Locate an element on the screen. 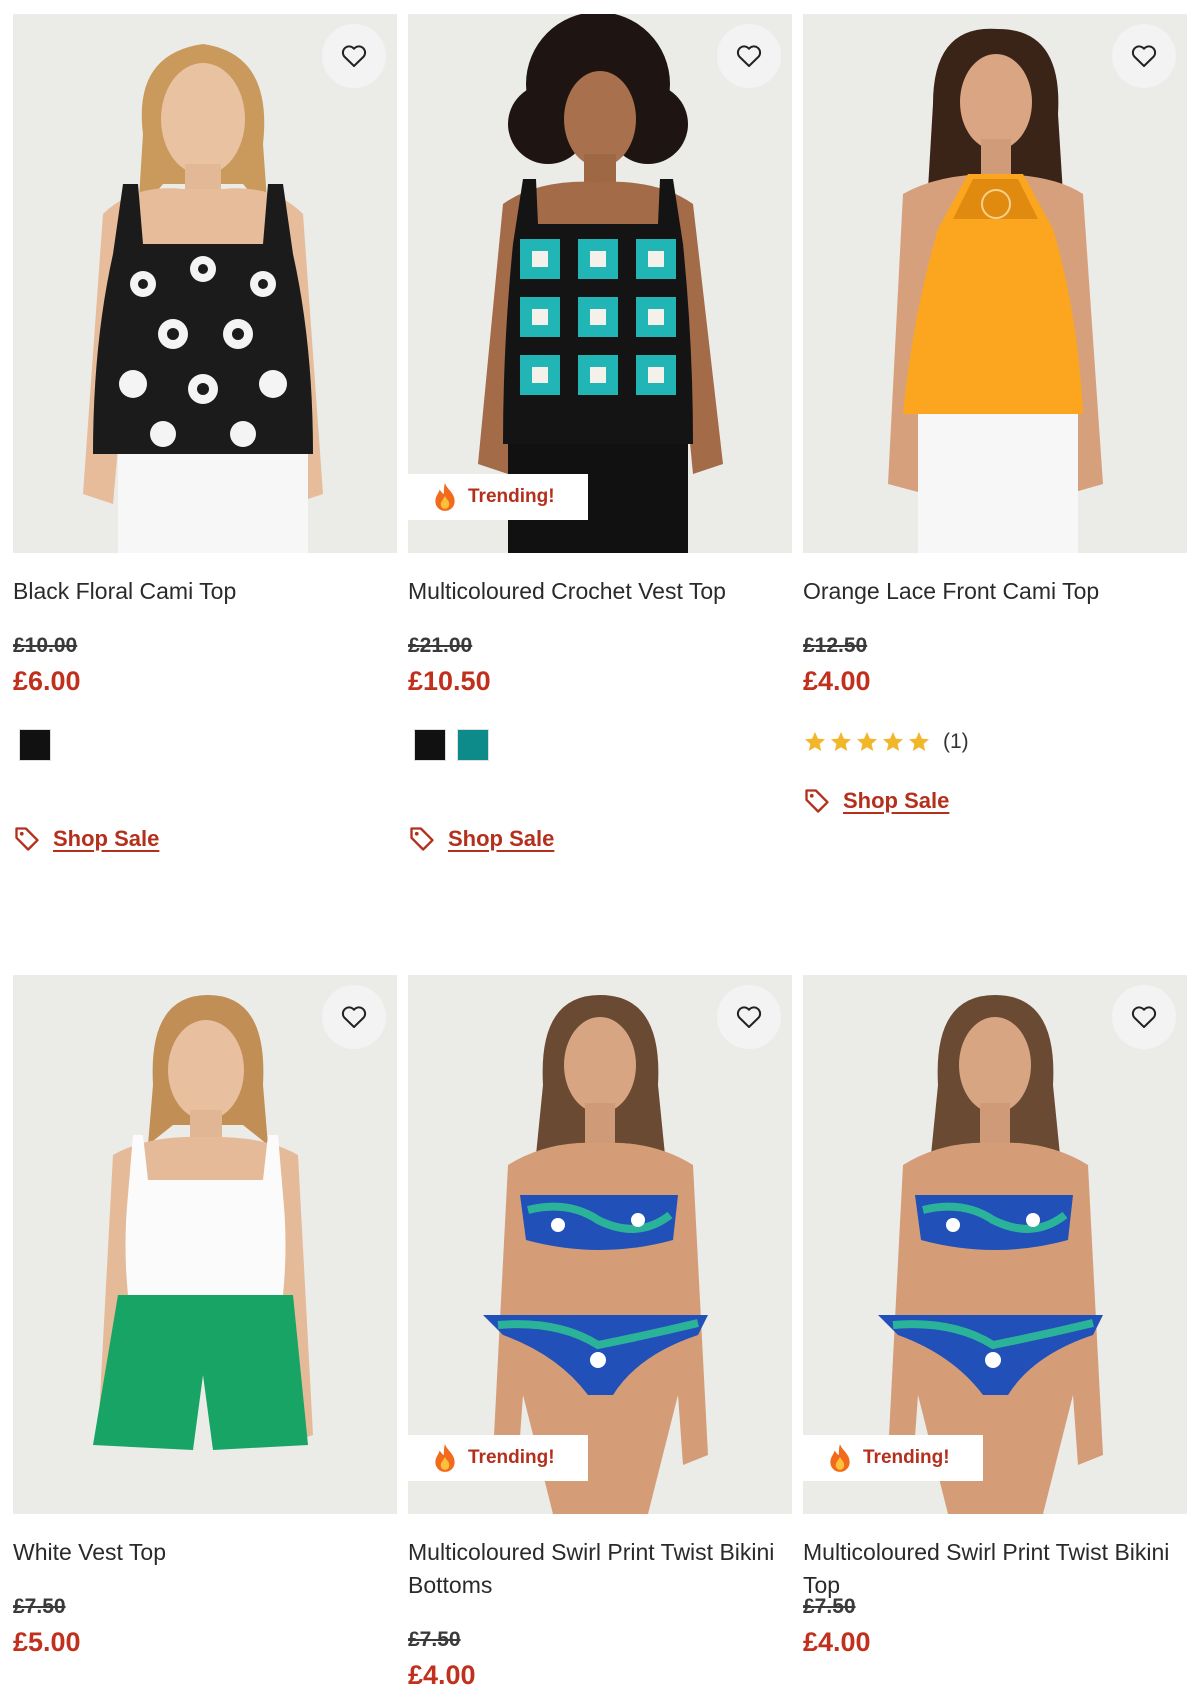  product-card: White Vest Top £7.50 £5.00 is located at coordinates (205, 1317).